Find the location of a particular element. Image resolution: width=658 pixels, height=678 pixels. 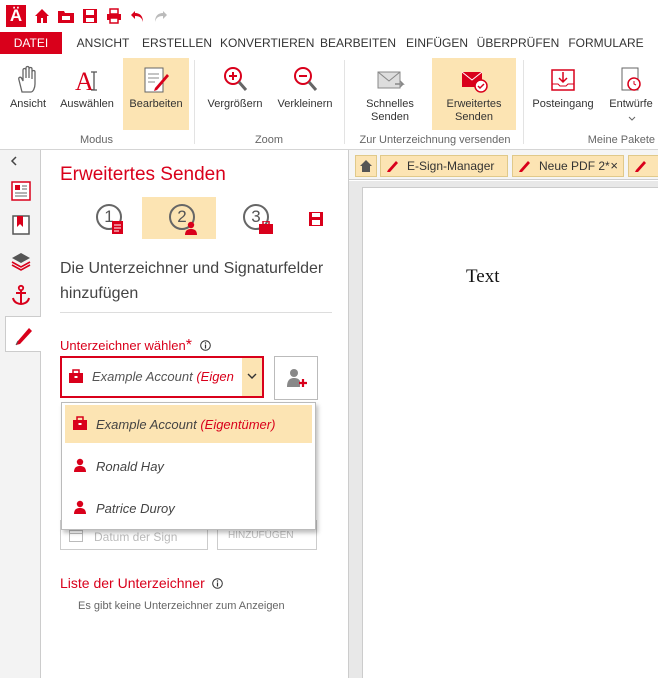

calendar-icon is located at coordinates (76, 536).